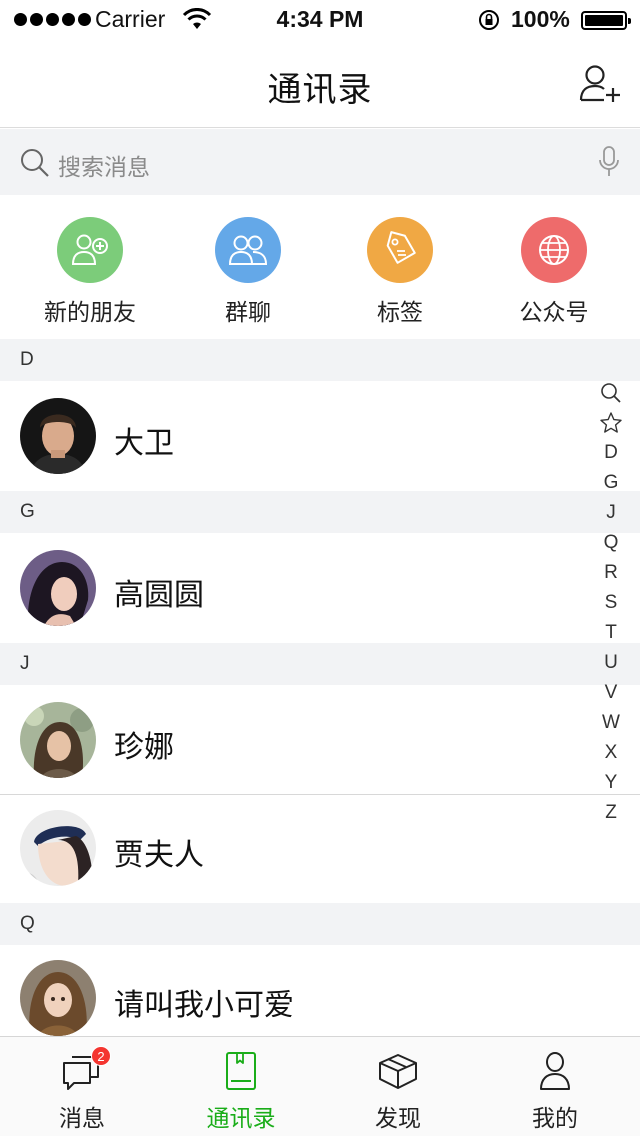  I want to click on tab-contacts: 通讯录, so click(241, 1086).